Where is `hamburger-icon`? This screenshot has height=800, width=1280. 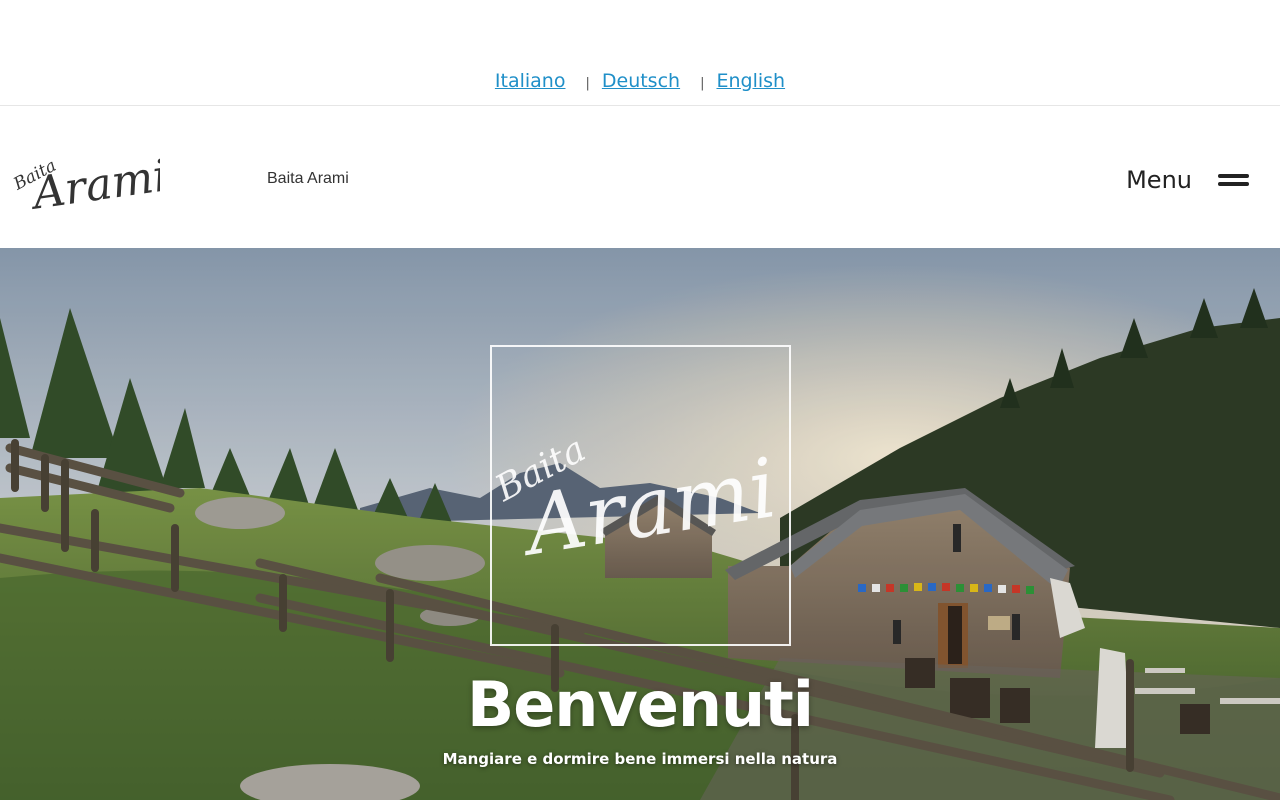 hamburger-icon is located at coordinates (1234, 180).